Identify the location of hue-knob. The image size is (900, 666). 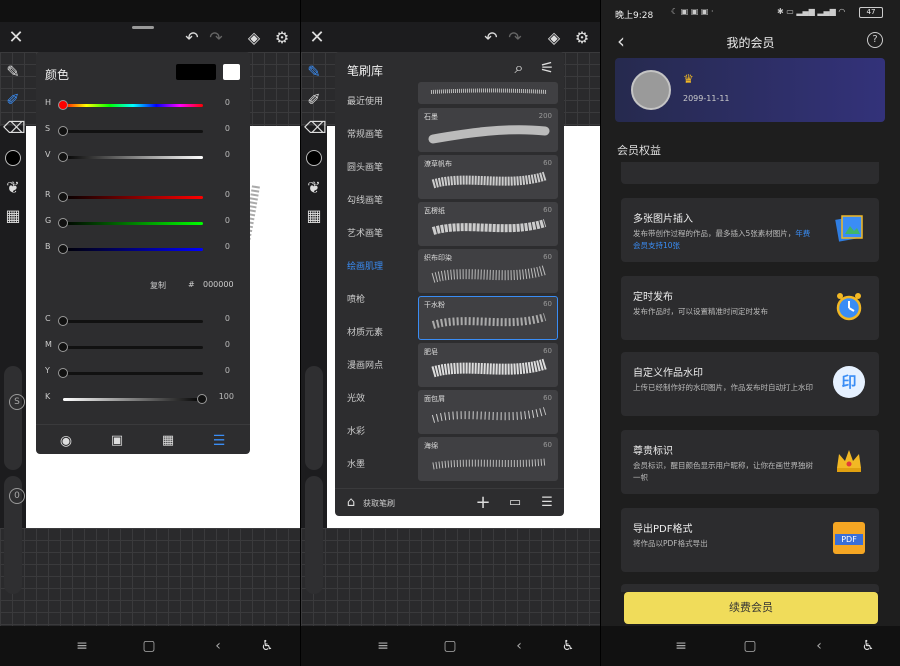
(63, 105).